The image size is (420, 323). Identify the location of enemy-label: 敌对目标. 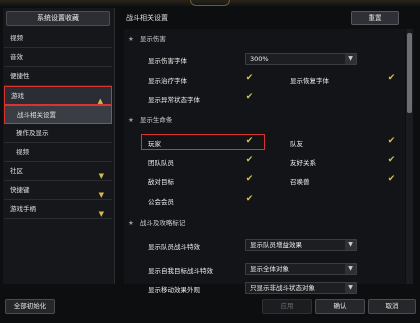
(161, 182).